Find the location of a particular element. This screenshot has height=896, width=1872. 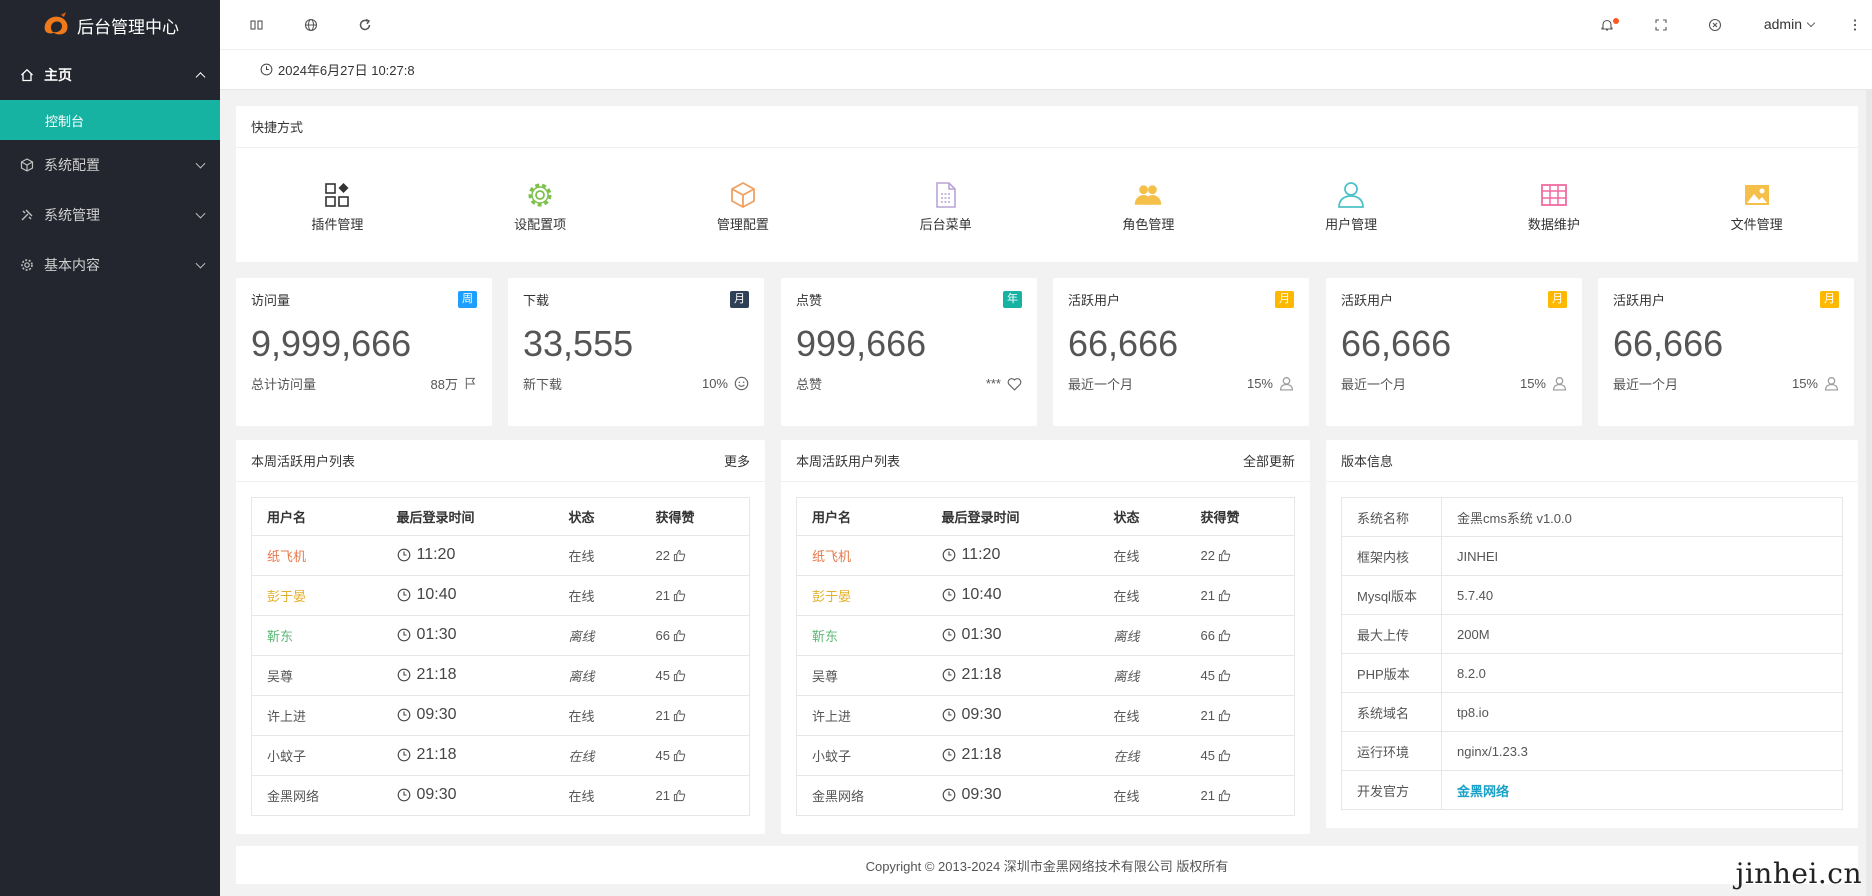

sidebar-toggle-icon is located at coordinates (257, 25).